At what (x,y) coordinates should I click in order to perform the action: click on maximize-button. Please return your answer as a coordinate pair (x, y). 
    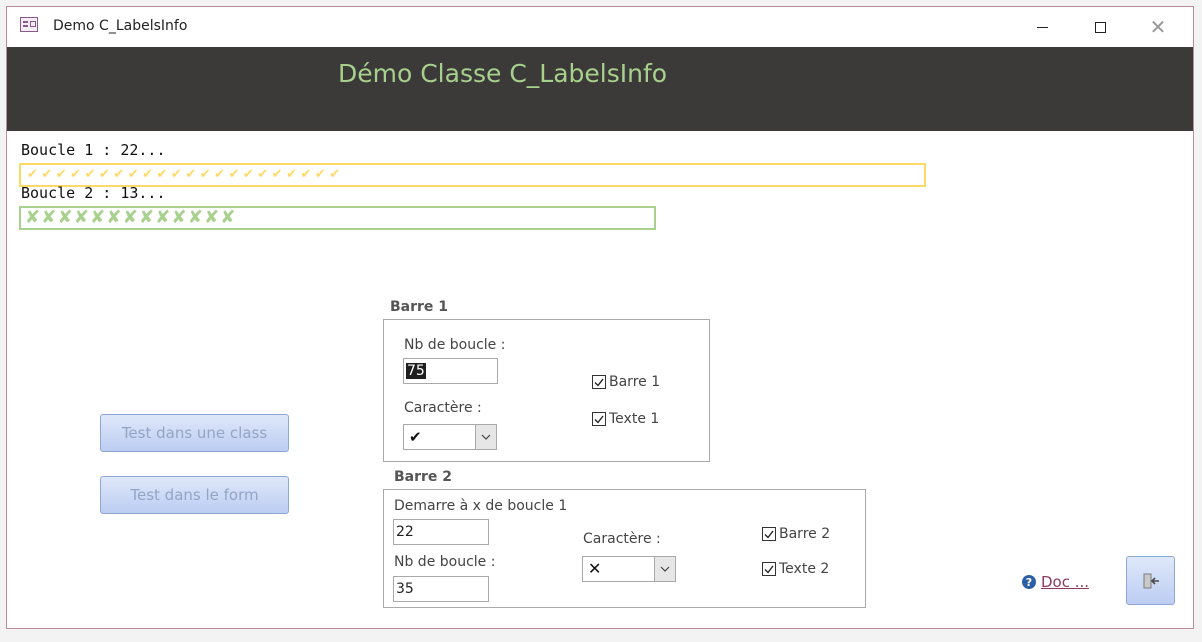
    Looking at the image, I should click on (1100, 27).